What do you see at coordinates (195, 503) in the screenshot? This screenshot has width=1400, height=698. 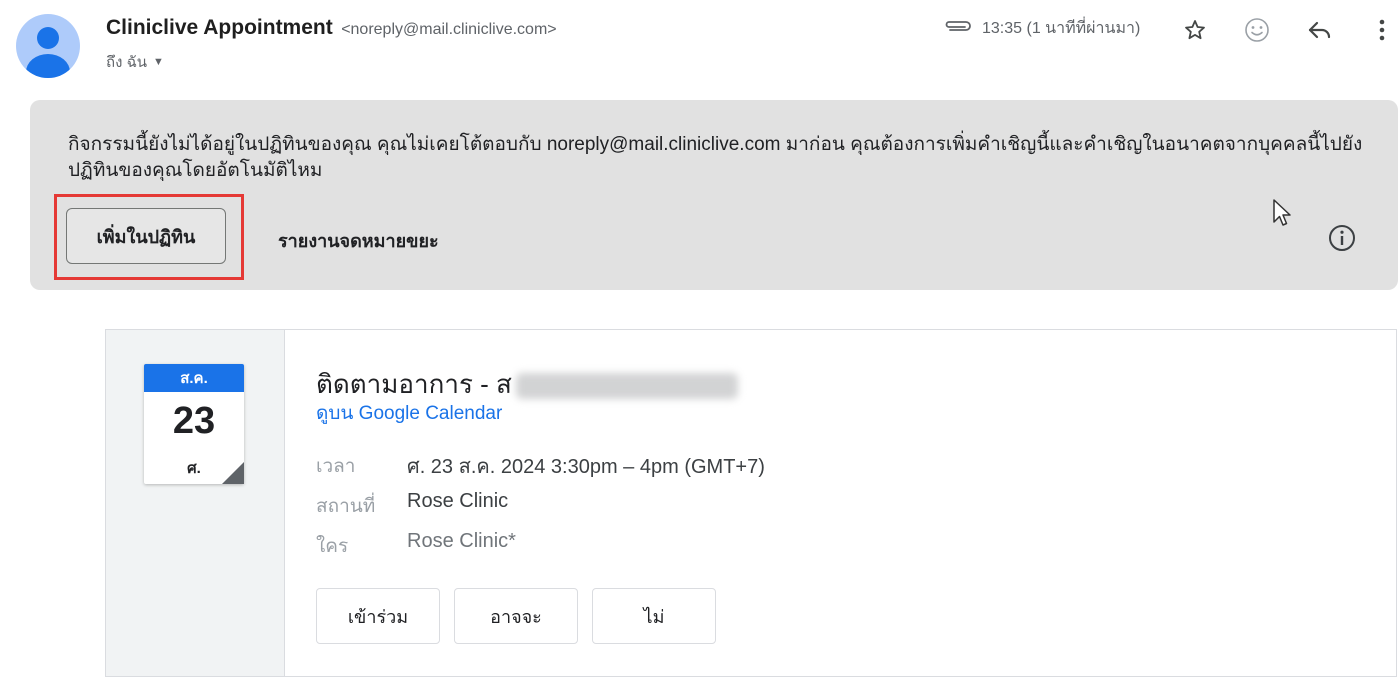 I see `card-sidebar: ส.ค. 23 ศ.` at bounding box center [195, 503].